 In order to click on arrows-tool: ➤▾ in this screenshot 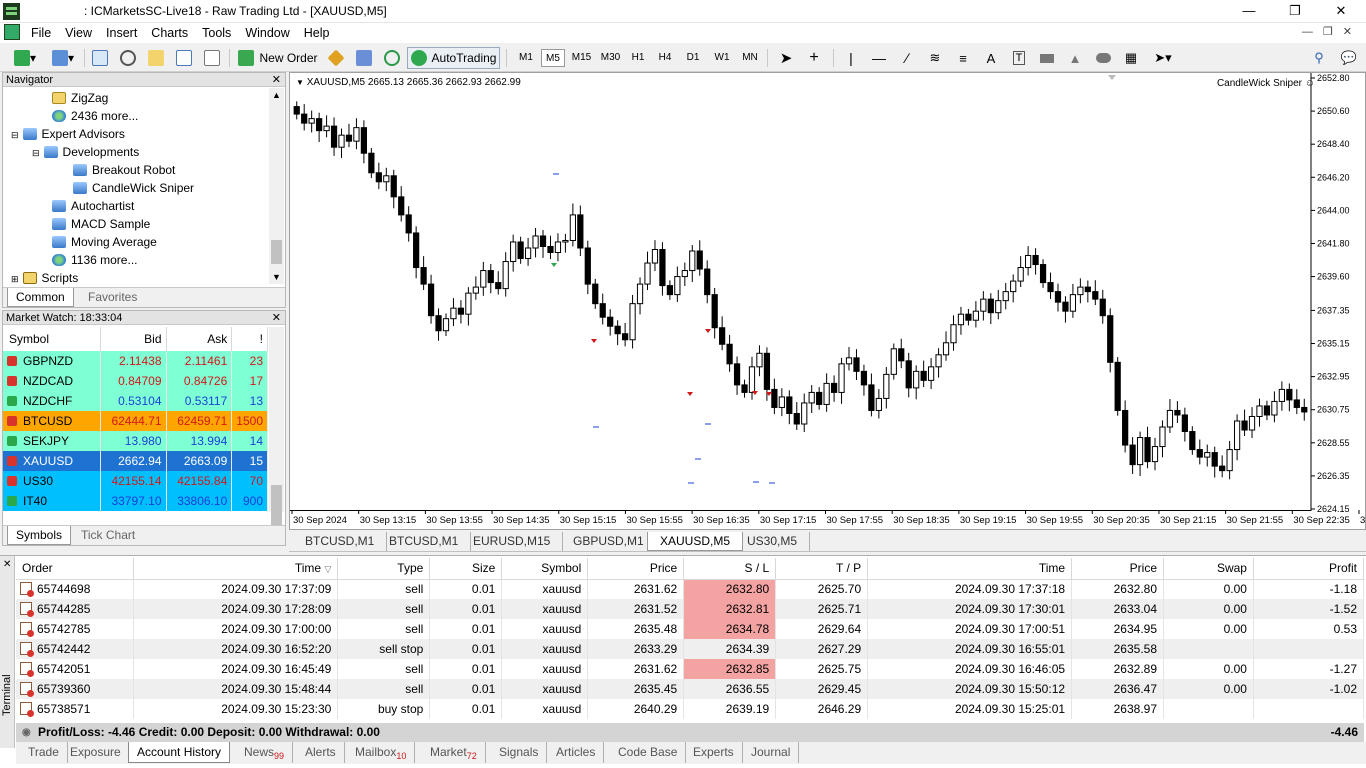, I will do `click(1163, 58)`.